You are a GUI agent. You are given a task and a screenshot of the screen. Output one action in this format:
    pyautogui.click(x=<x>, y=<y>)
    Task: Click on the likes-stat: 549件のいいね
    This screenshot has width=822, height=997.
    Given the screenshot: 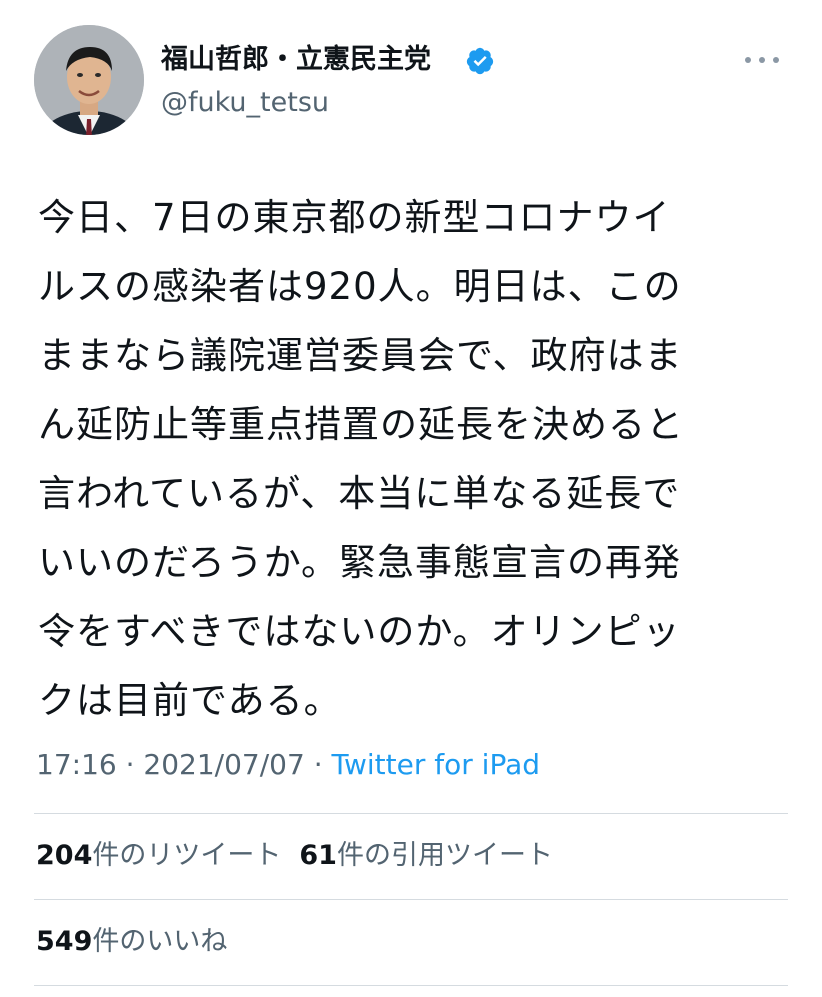 What is the action you would take?
    pyautogui.click(x=131, y=941)
    